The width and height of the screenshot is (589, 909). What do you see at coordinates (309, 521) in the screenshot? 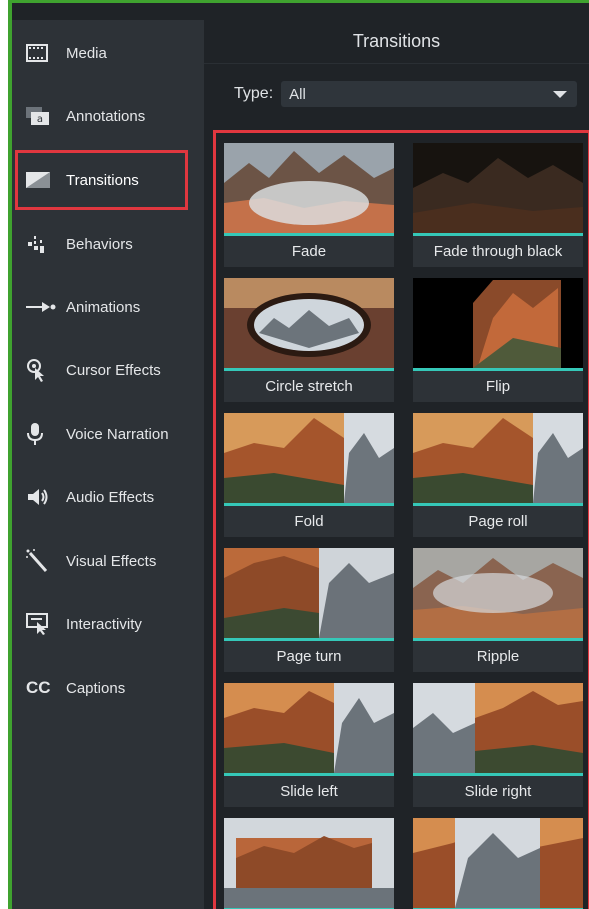
I see `card-label: Fold` at bounding box center [309, 521].